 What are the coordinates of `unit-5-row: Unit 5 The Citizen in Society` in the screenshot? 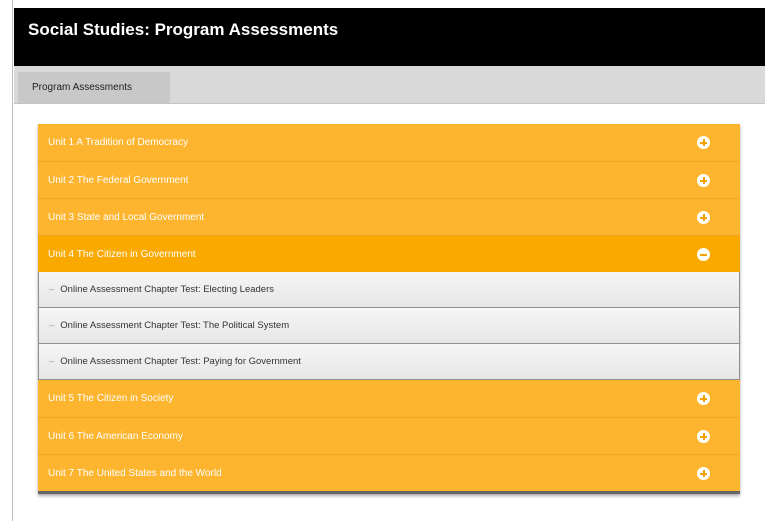 It's located at (389, 398).